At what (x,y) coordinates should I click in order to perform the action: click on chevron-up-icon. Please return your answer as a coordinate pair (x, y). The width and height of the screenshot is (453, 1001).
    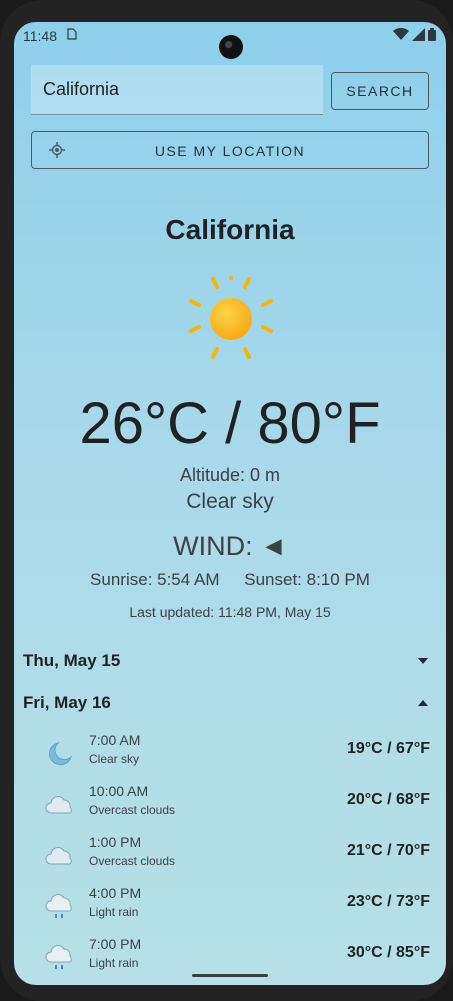
    Looking at the image, I should click on (423, 703).